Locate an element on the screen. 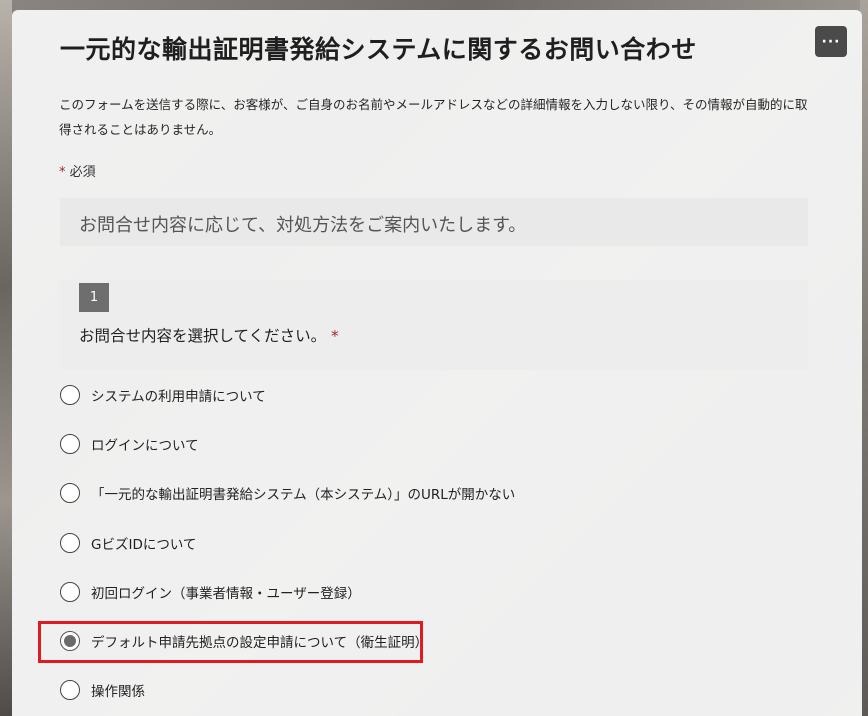 This screenshot has width=868, height=716. required-indicator: * 必須 is located at coordinates (77, 170).